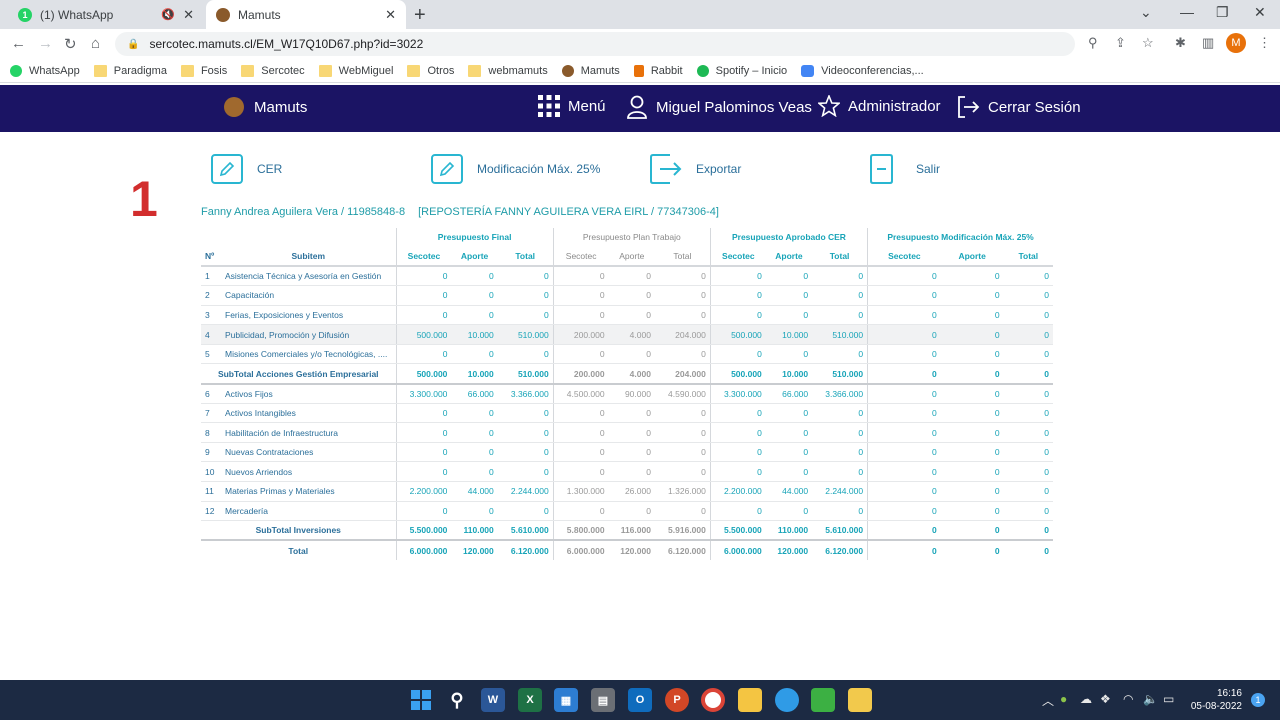 The width and height of the screenshot is (1280, 720). I want to click on bookmark-webmiguel: WebMiguel, so click(355, 70).